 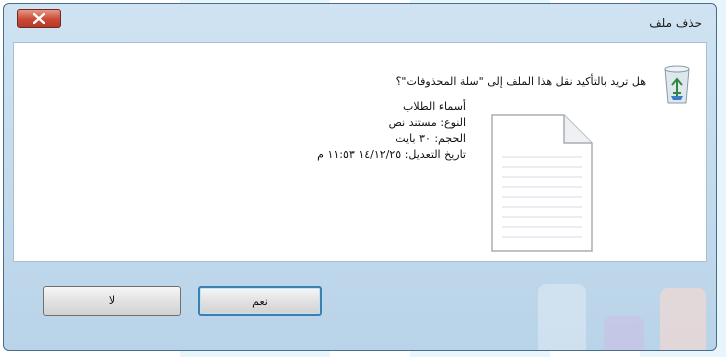 I want to click on dialog-title: حذف ملف, so click(x=675, y=23).